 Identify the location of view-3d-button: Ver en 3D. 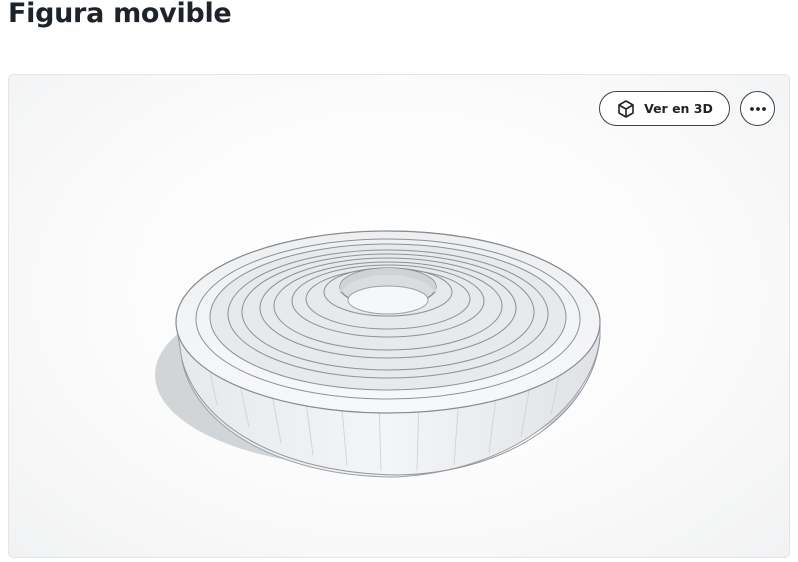
(664, 108).